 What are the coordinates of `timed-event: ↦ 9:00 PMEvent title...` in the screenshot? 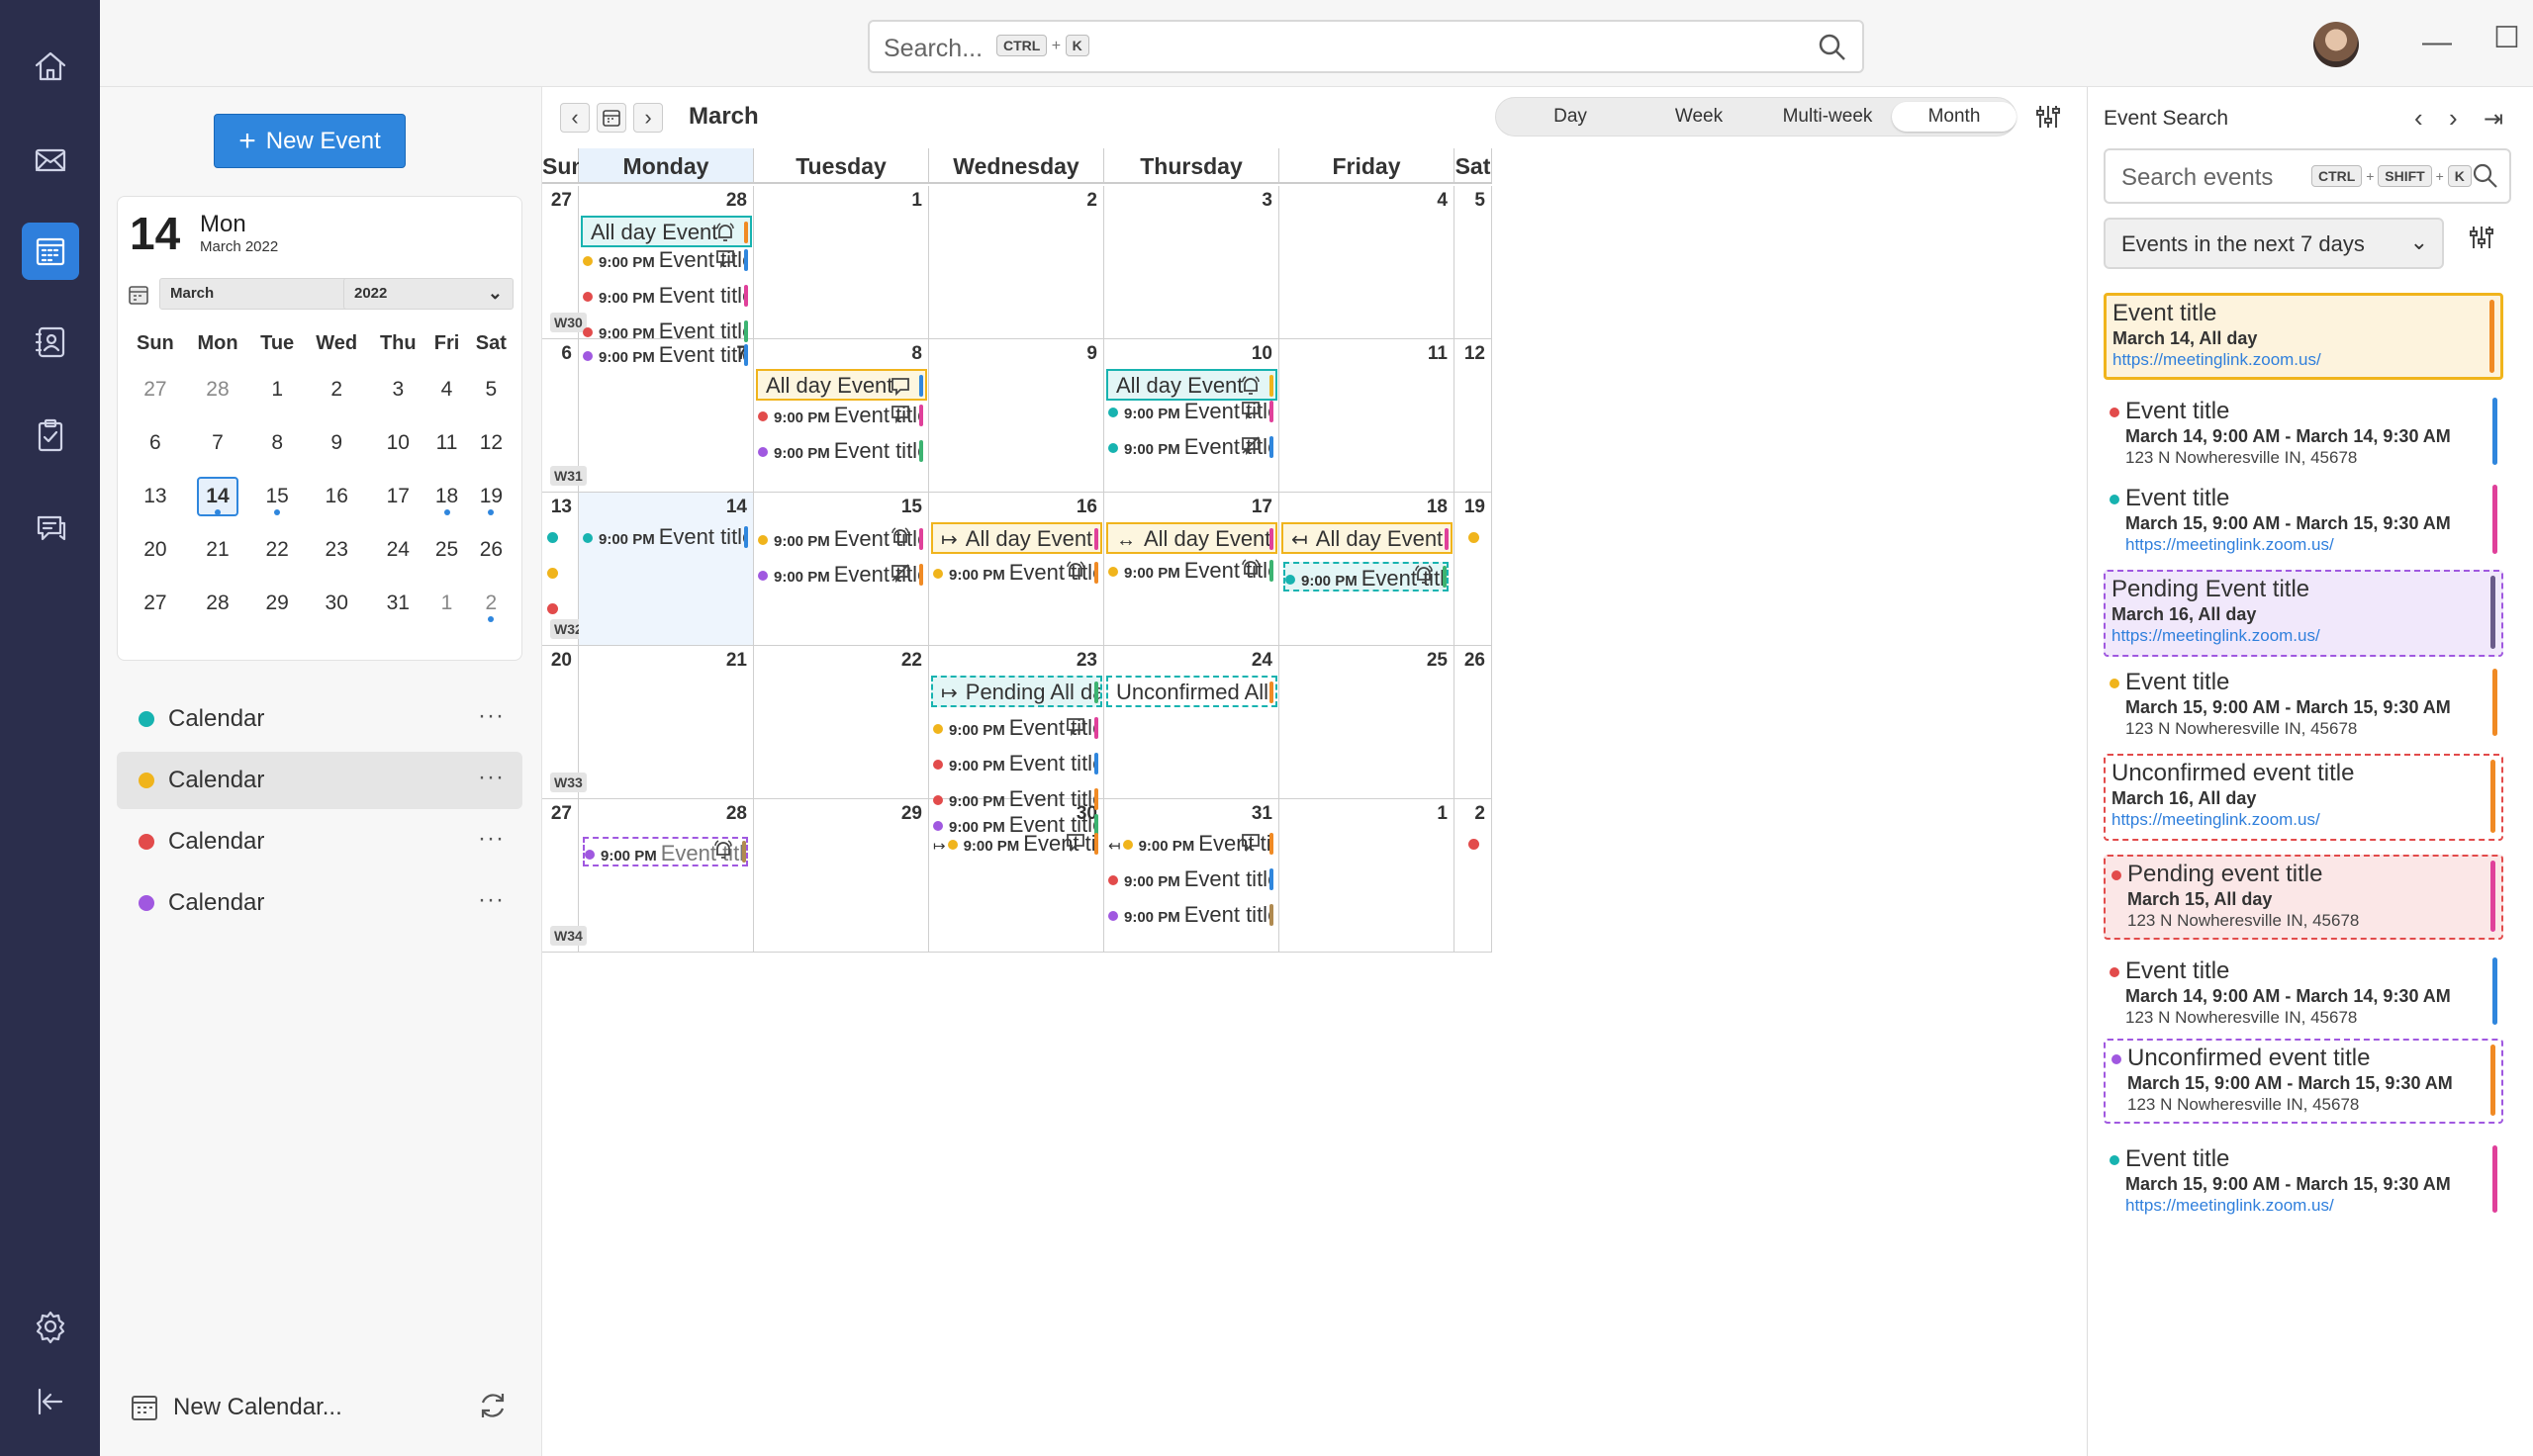 It's located at (1016, 845).